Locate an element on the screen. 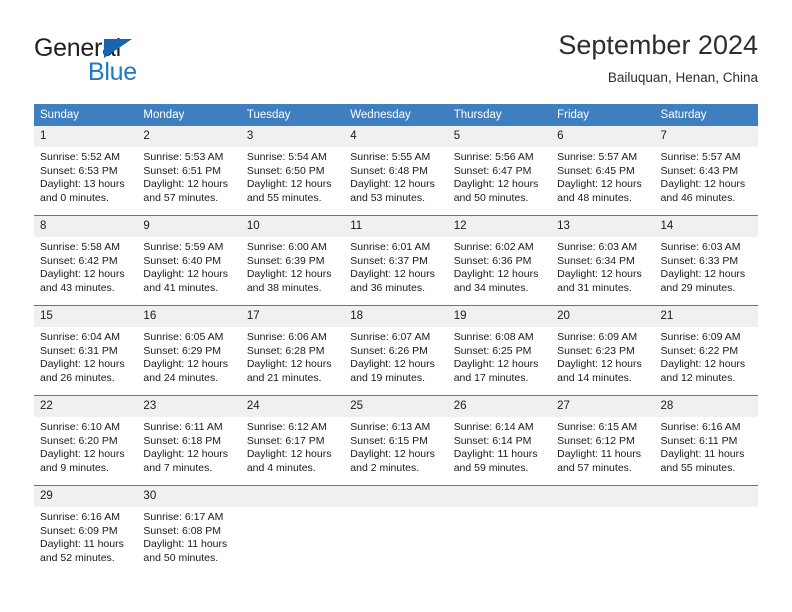  sunset-text: Sunset: 6:28 PM is located at coordinates (285, 350).